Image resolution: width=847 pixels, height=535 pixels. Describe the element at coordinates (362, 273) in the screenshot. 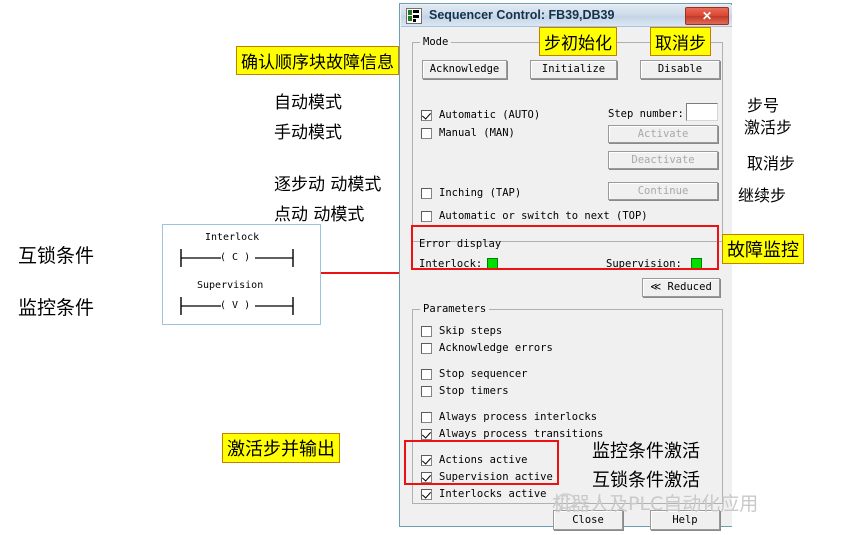

I see `connector-line-interlock` at that location.